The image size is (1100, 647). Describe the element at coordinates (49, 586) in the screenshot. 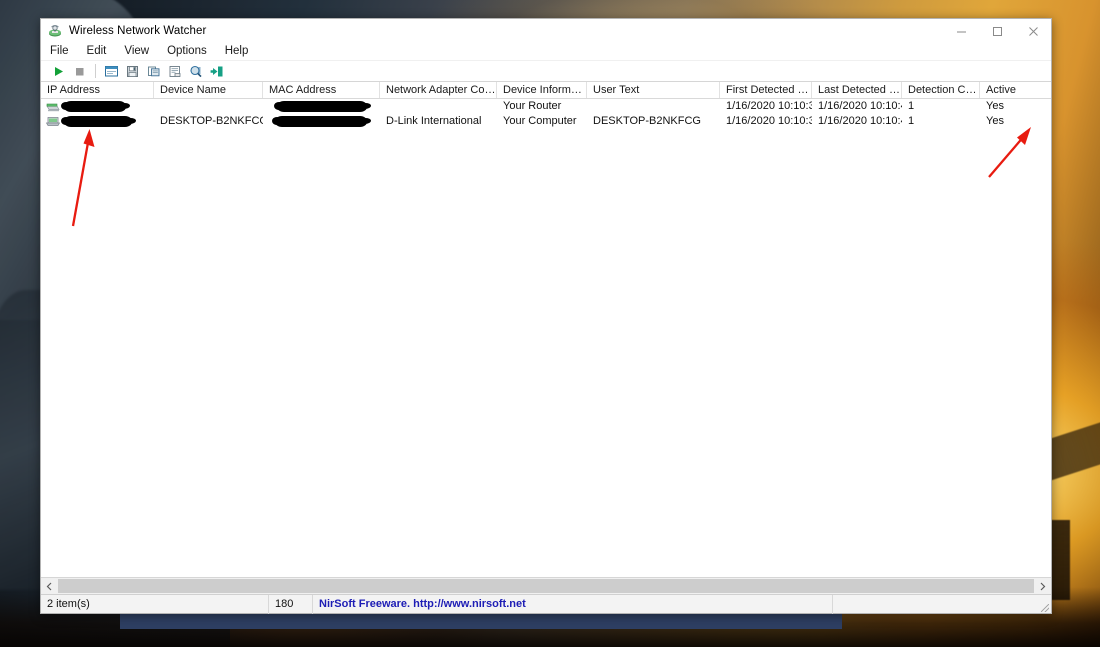

I see `scroll-left-button` at that location.